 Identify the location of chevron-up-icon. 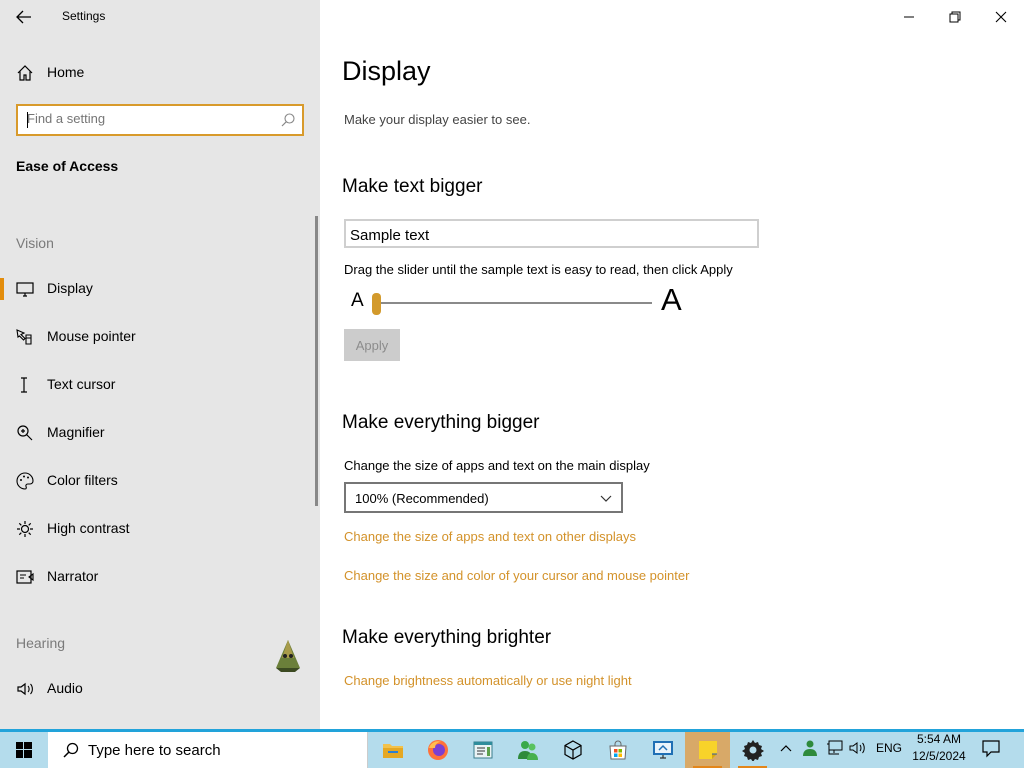
(786, 748).